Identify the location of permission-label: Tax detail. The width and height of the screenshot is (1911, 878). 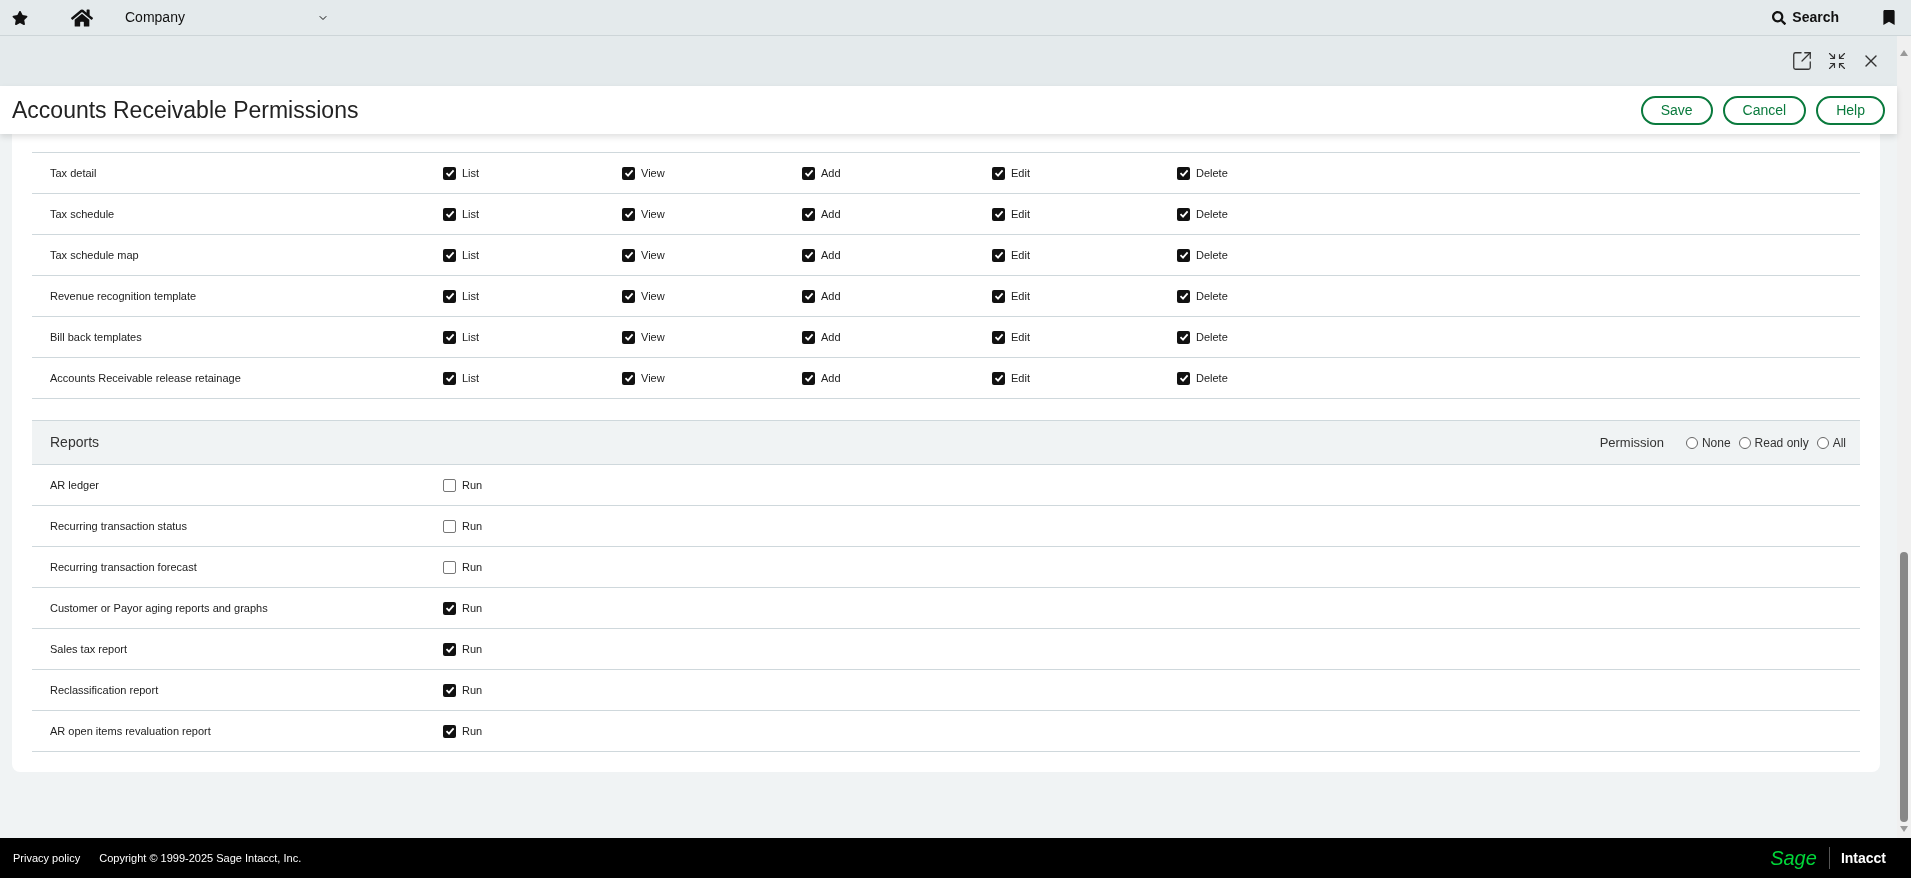
(74, 173).